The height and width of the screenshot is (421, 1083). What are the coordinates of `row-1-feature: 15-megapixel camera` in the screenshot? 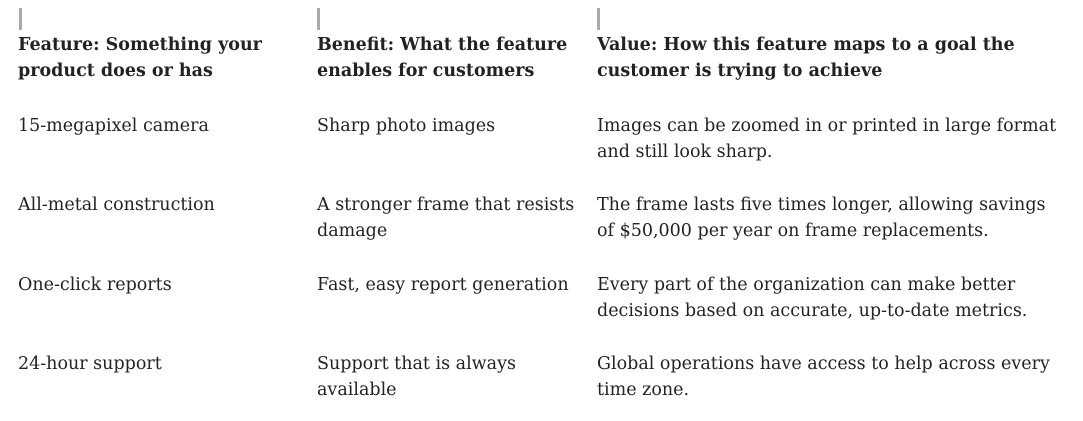 It's located at (113, 126).